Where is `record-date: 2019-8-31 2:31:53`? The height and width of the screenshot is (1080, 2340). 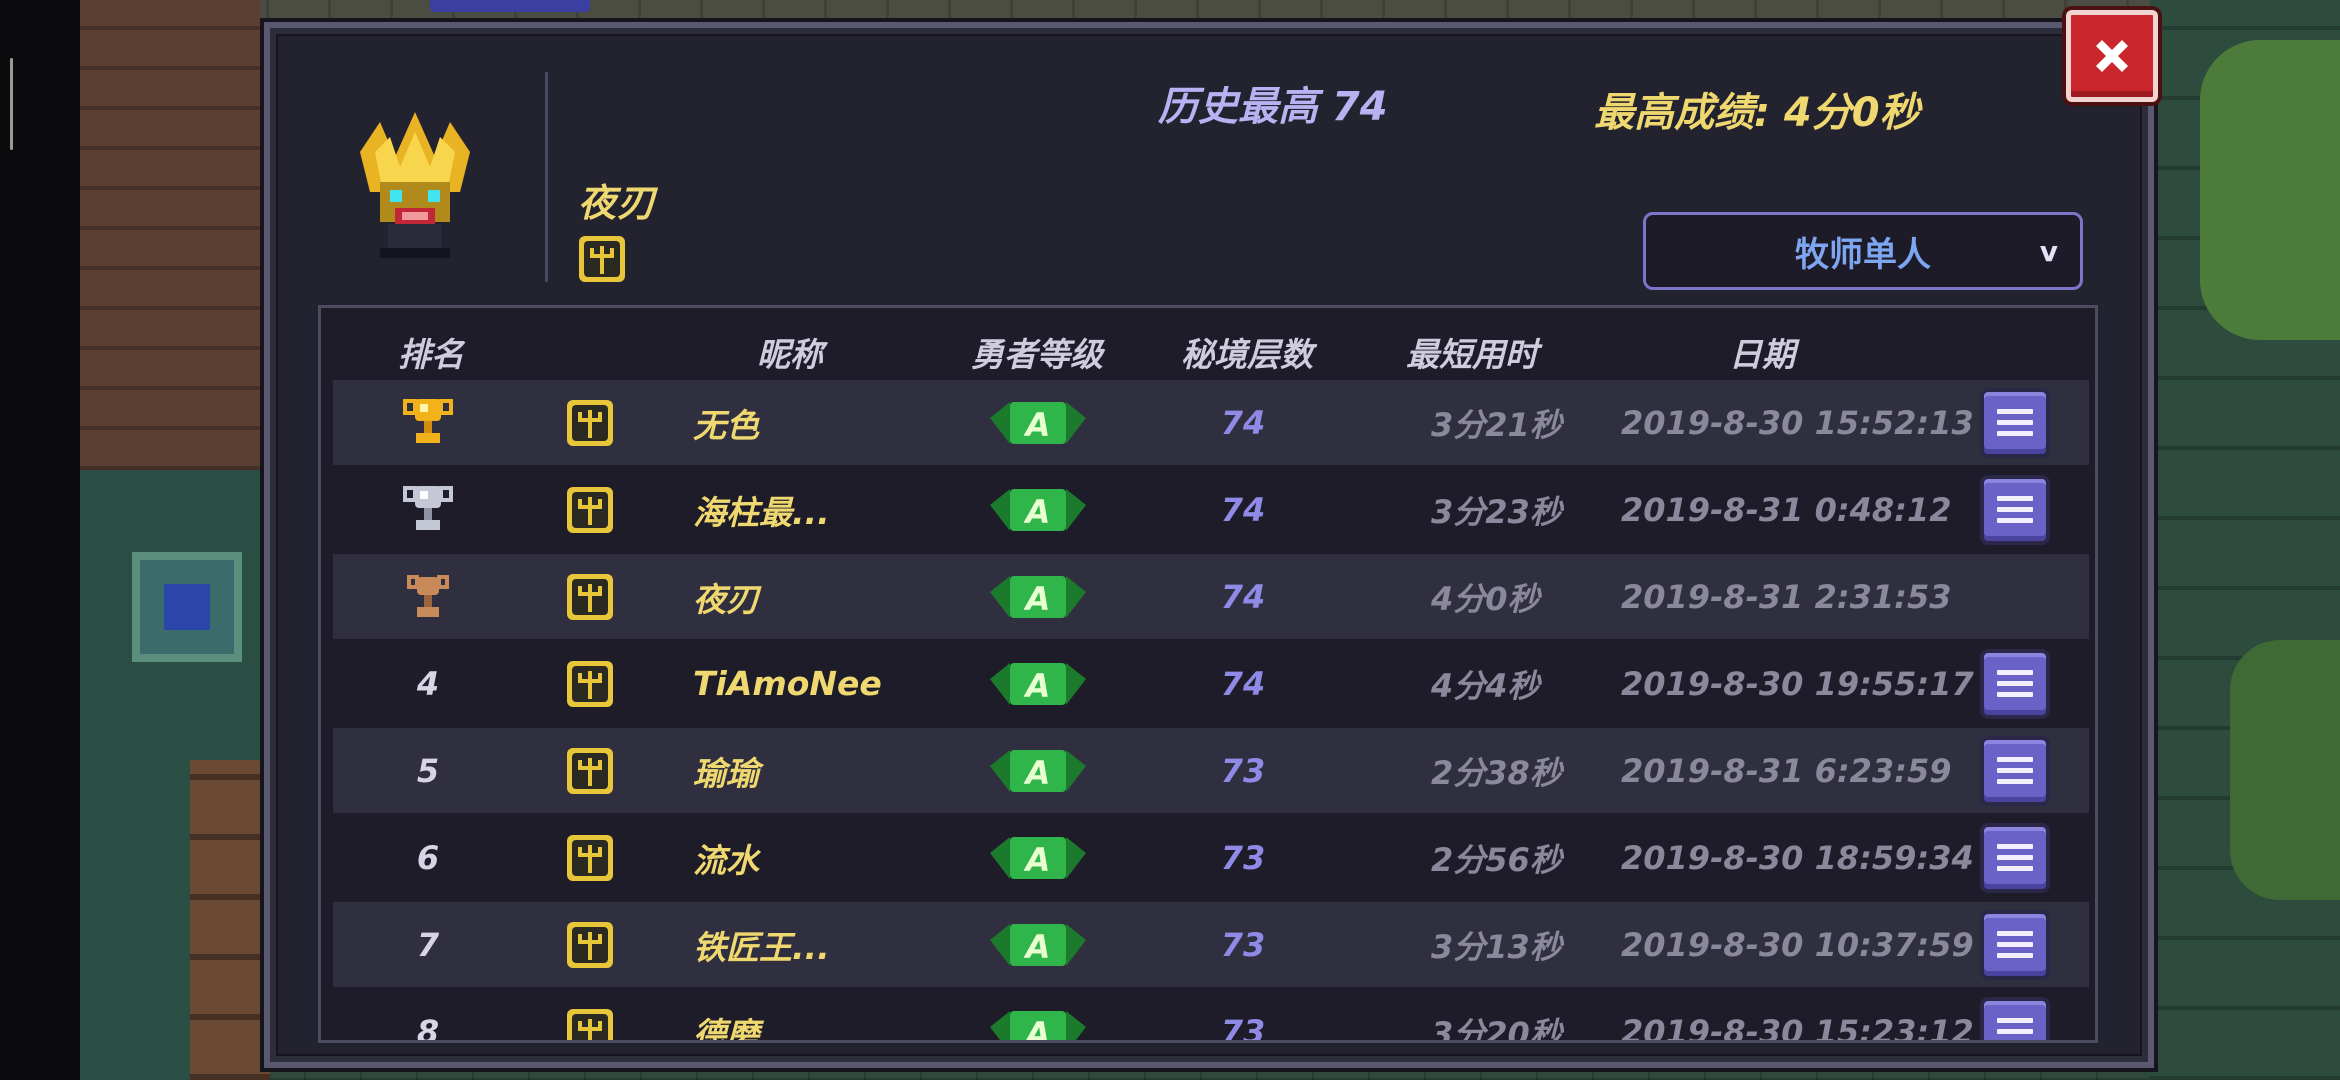
record-date: 2019-8-31 2:31:53 is located at coordinates (1786, 596).